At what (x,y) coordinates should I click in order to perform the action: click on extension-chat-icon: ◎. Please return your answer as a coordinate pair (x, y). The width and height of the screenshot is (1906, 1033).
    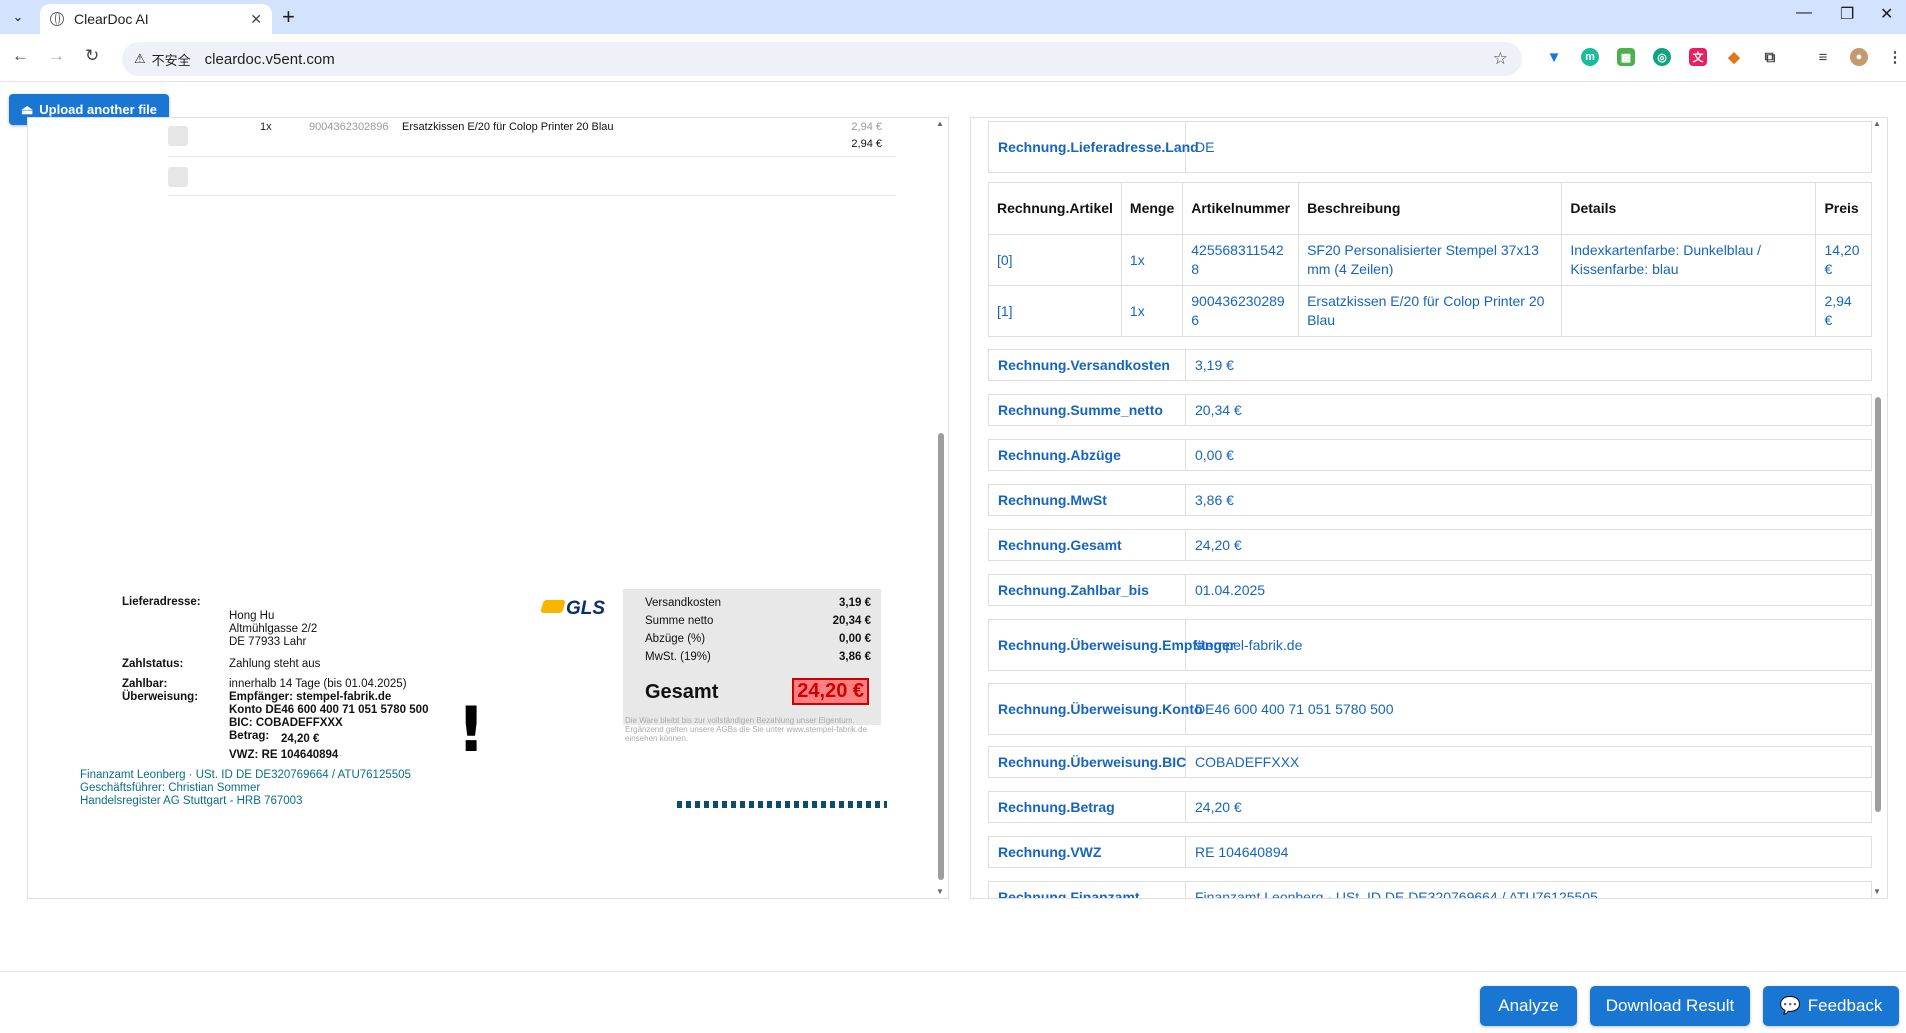
    Looking at the image, I should click on (1662, 57).